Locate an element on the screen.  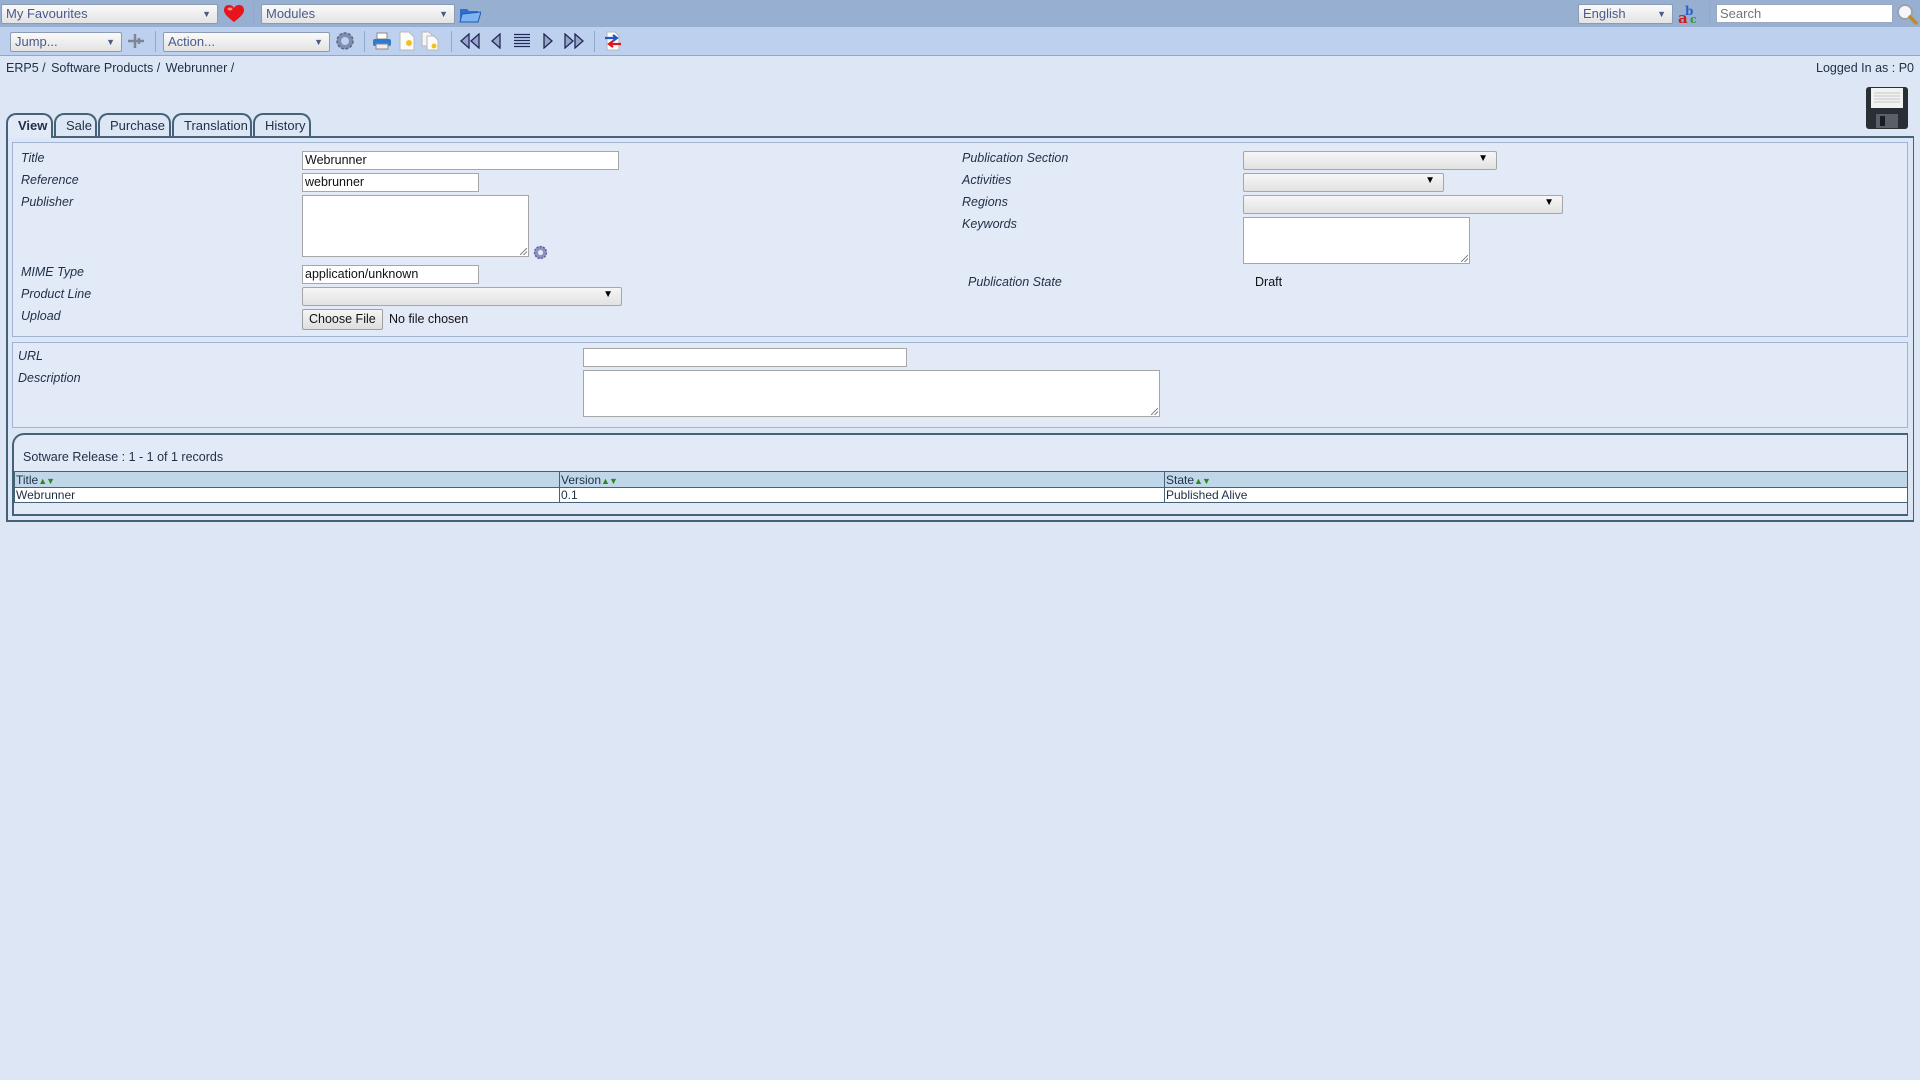
regions-select: ▼ is located at coordinates (1403, 204).